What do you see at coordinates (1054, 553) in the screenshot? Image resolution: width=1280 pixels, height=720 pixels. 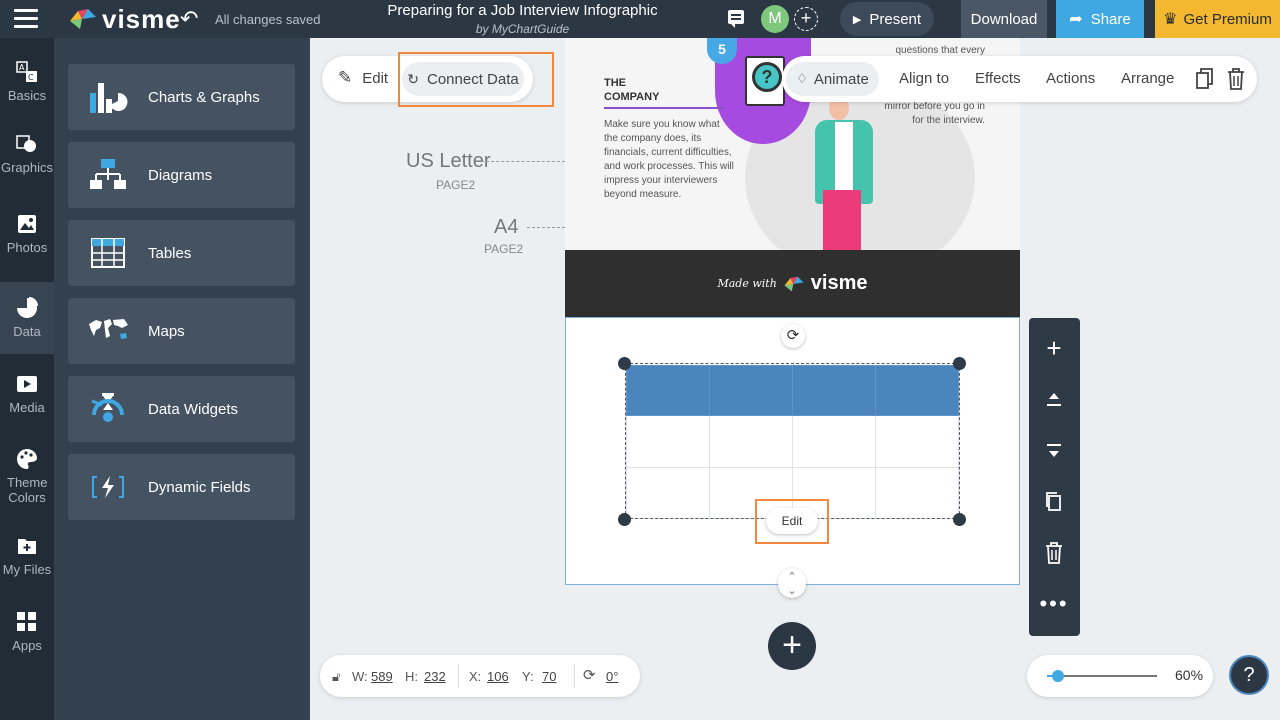 I see `delete-icon` at bounding box center [1054, 553].